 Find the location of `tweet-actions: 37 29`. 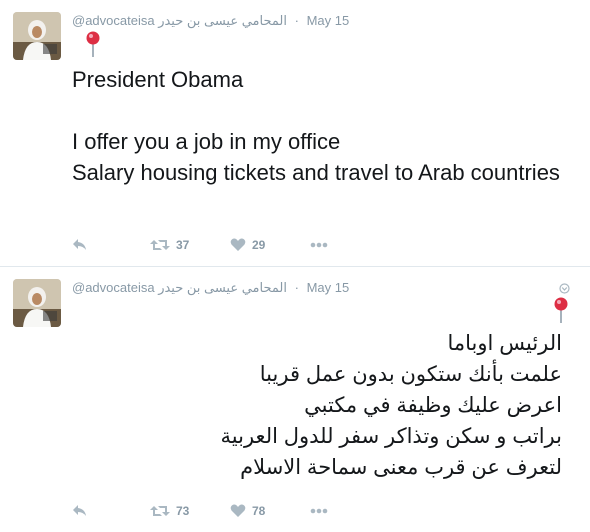

tweet-actions: 37 29 is located at coordinates (200, 245).